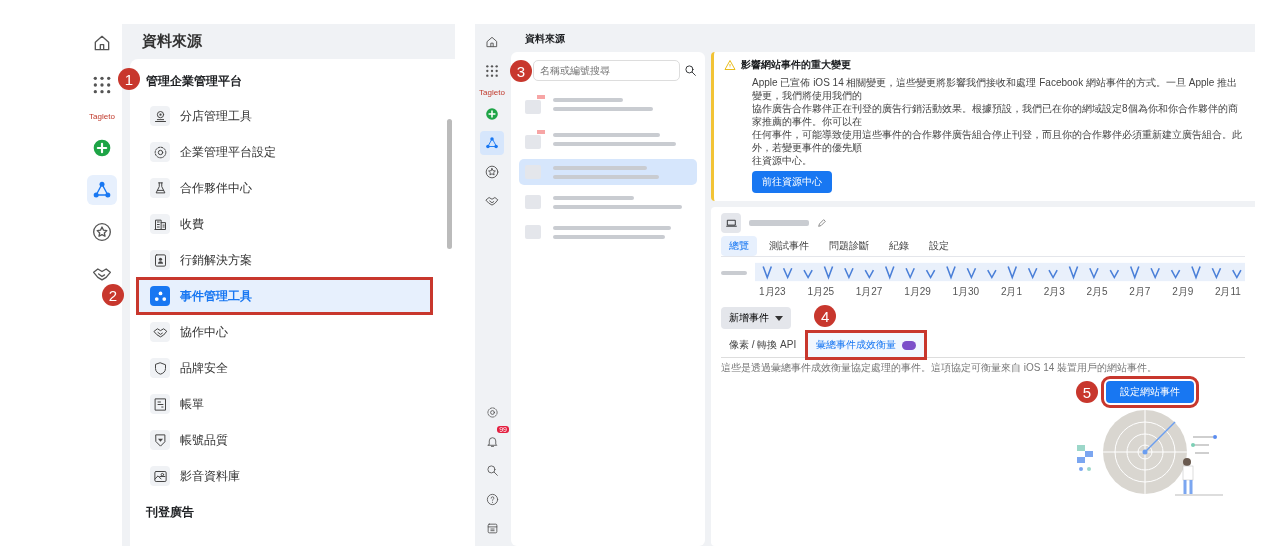  What do you see at coordinates (1087, 392) in the screenshot?
I see `step-marker: 5` at bounding box center [1087, 392].